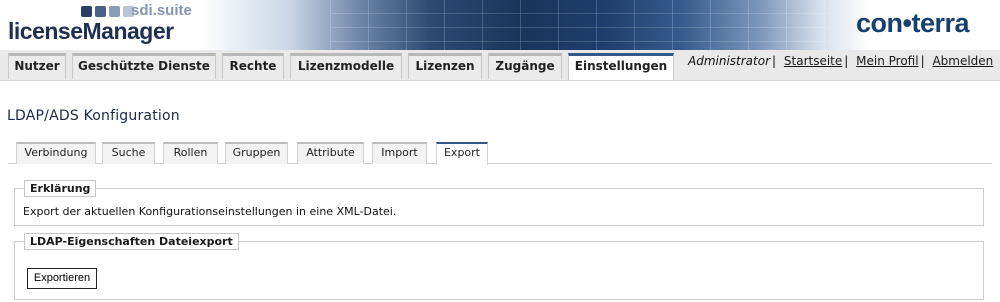 The image size is (1000, 302). Describe the element at coordinates (621, 66) in the screenshot. I see `main-tab-einstellungen: Einstellungen` at that location.